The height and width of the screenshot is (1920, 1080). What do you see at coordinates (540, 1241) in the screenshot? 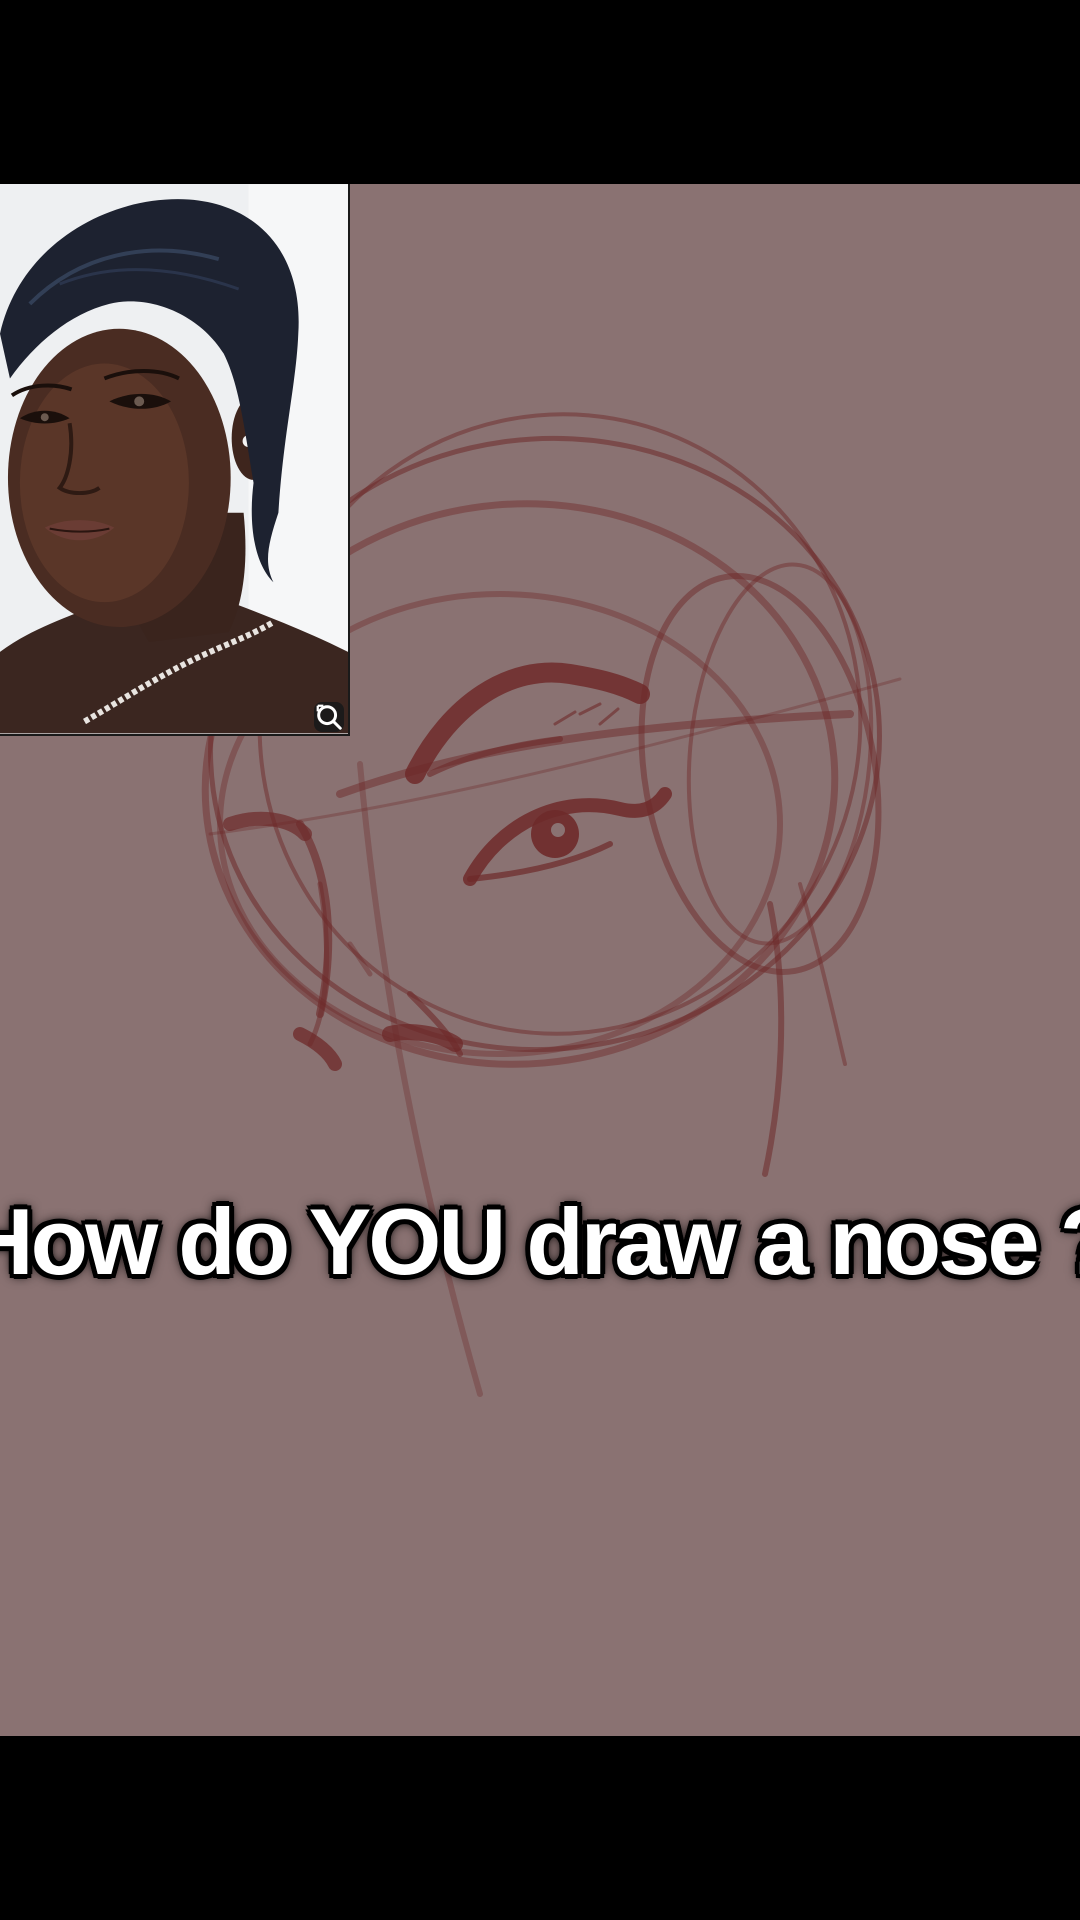
I see `video-caption: How do YOU draw a nose ?` at bounding box center [540, 1241].